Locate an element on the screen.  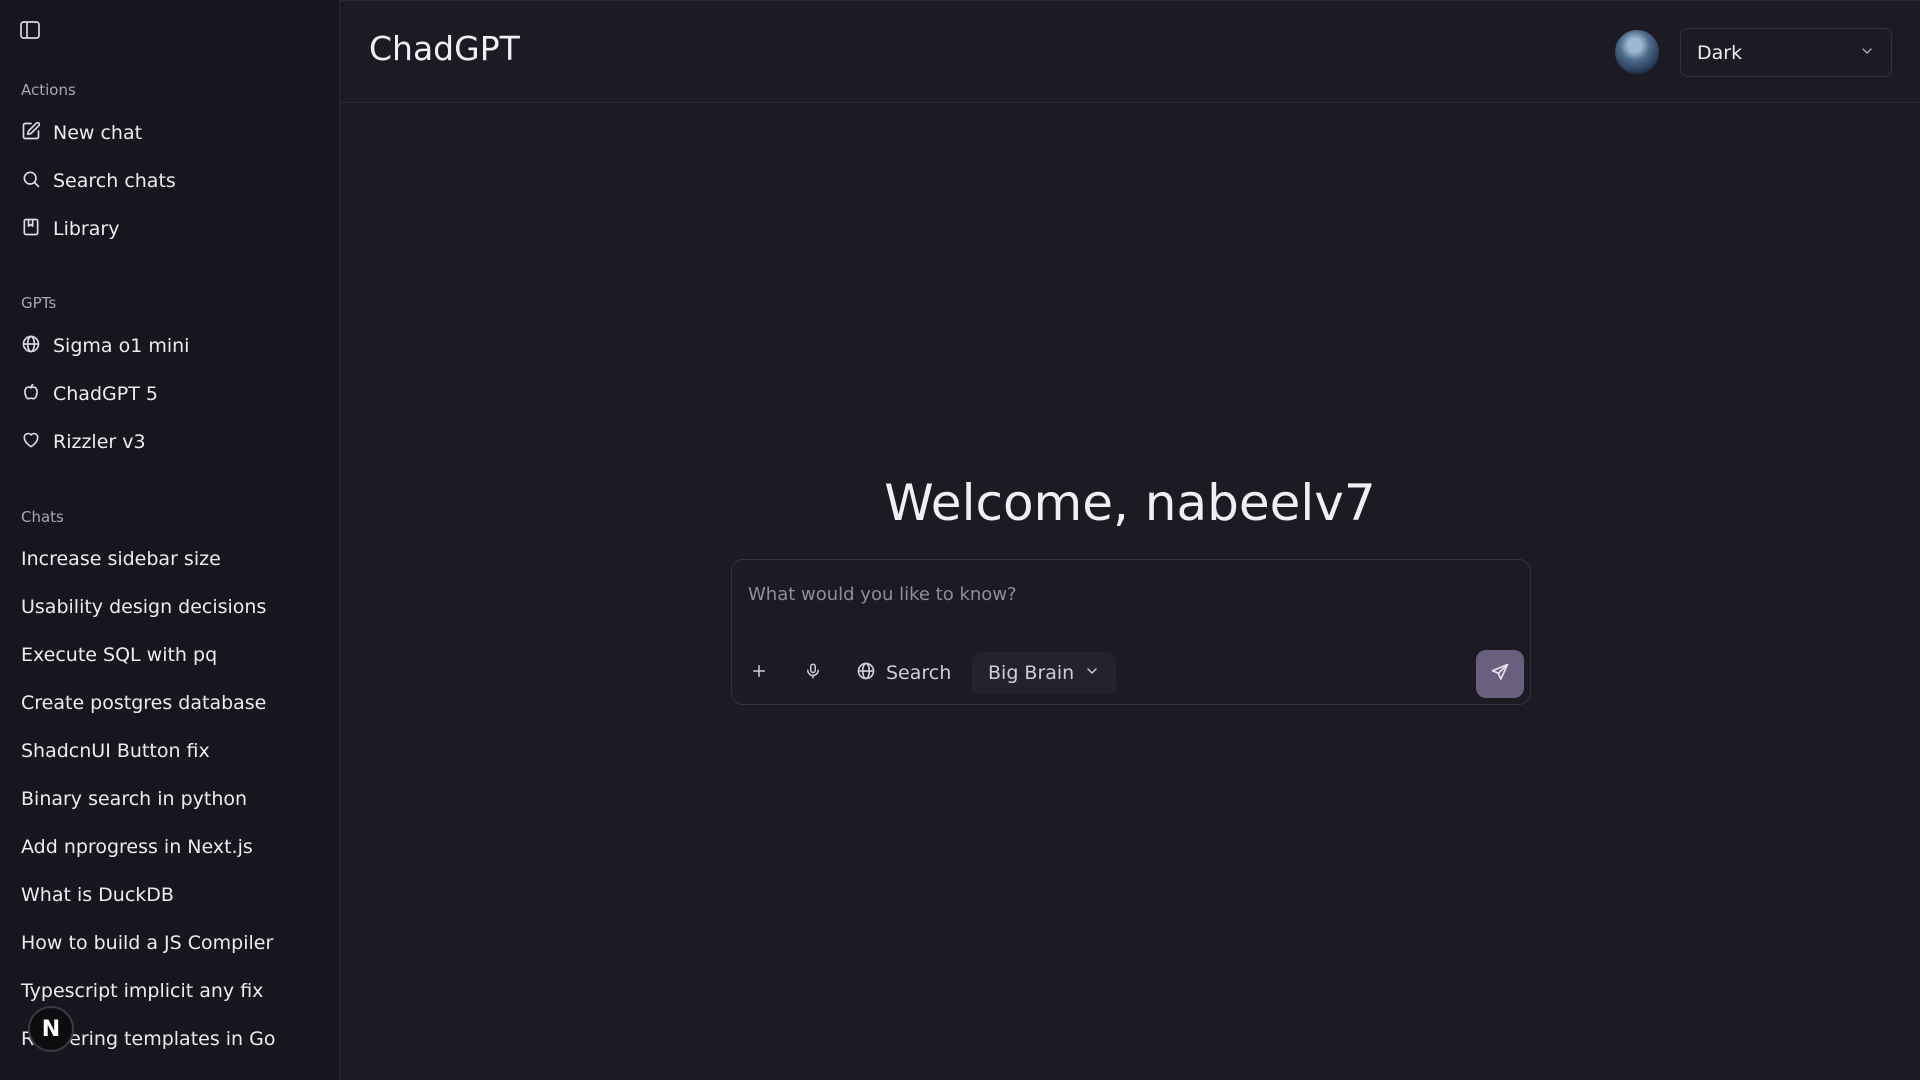
voice-button is located at coordinates (813, 673).